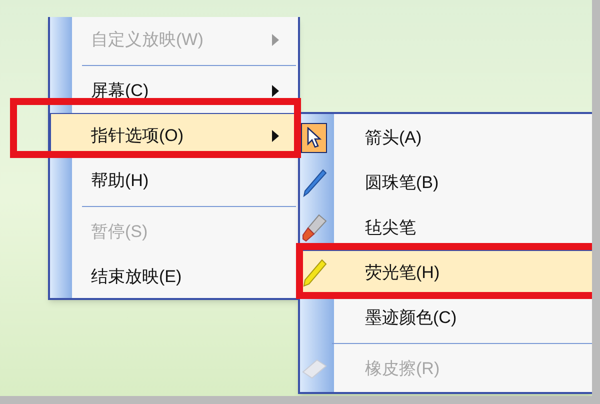 This screenshot has height=404, width=600. What do you see at coordinates (136, 277) in the screenshot?
I see `menu-item-label: 结束放映(E)` at bounding box center [136, 277].